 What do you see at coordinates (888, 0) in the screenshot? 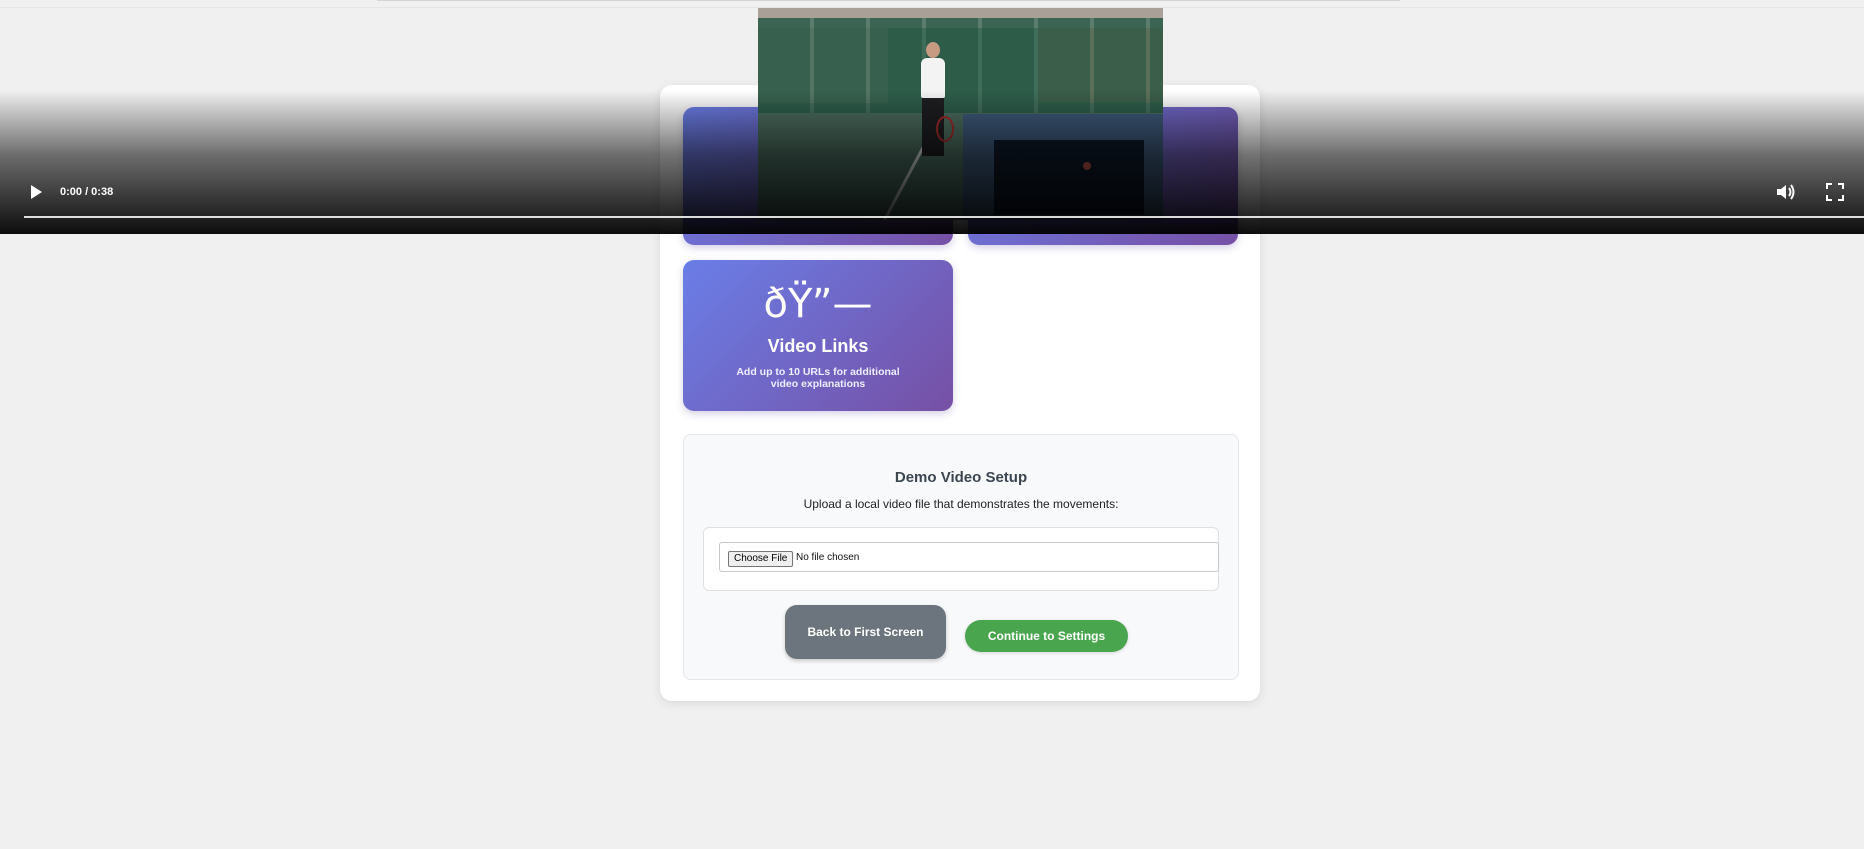
I see `top-divider` at bounding box center [888, 0].